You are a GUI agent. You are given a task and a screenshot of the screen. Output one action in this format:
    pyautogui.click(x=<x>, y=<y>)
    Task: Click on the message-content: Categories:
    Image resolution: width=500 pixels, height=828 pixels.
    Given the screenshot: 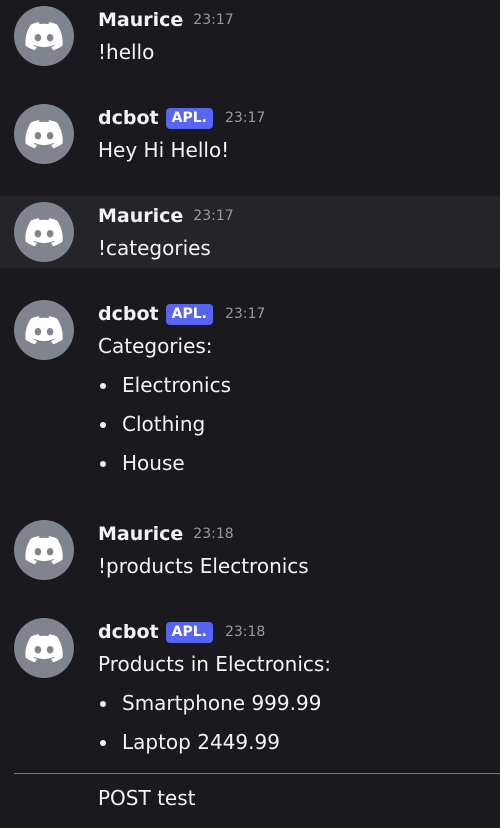 What is the action you would take?
    pyautogui.click(x=155, y=346)
    